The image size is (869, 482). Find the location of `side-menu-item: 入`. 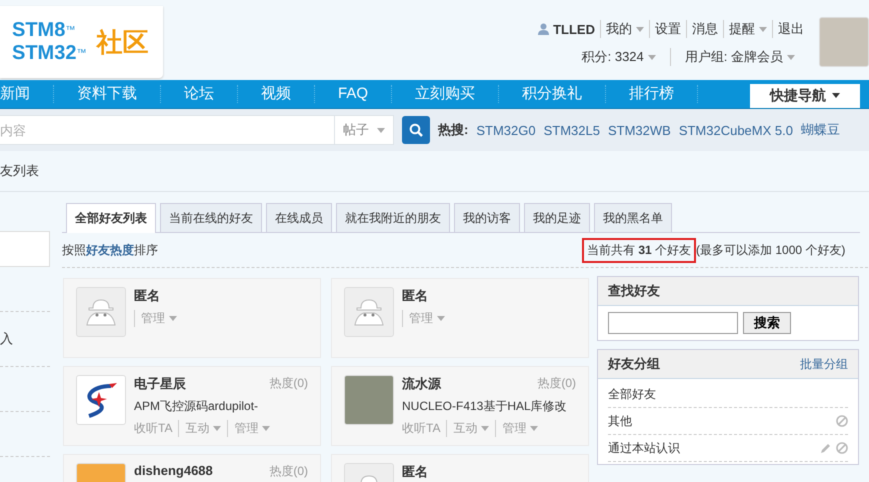

side-menu-item: 入 is located at coordinates (6, 338).